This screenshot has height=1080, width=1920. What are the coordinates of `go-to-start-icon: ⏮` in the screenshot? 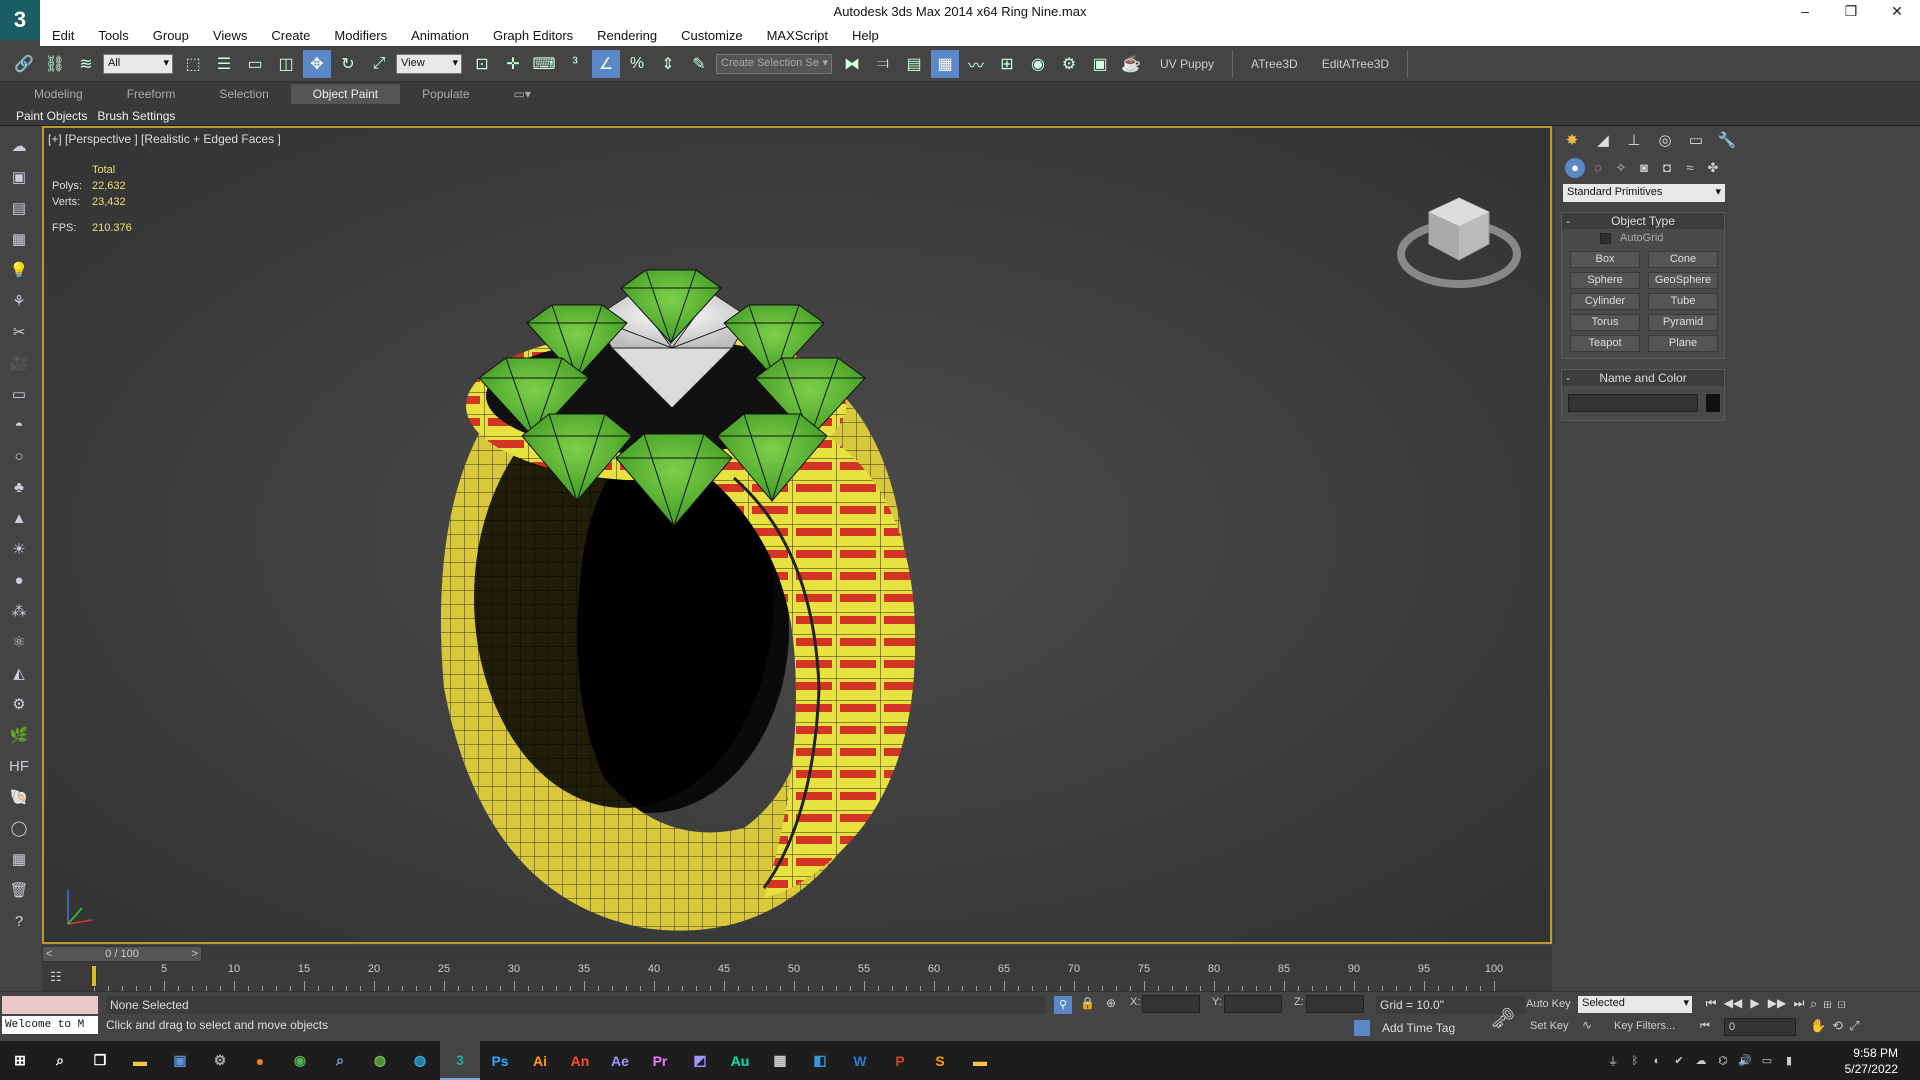 It's located at (1711, 1003).